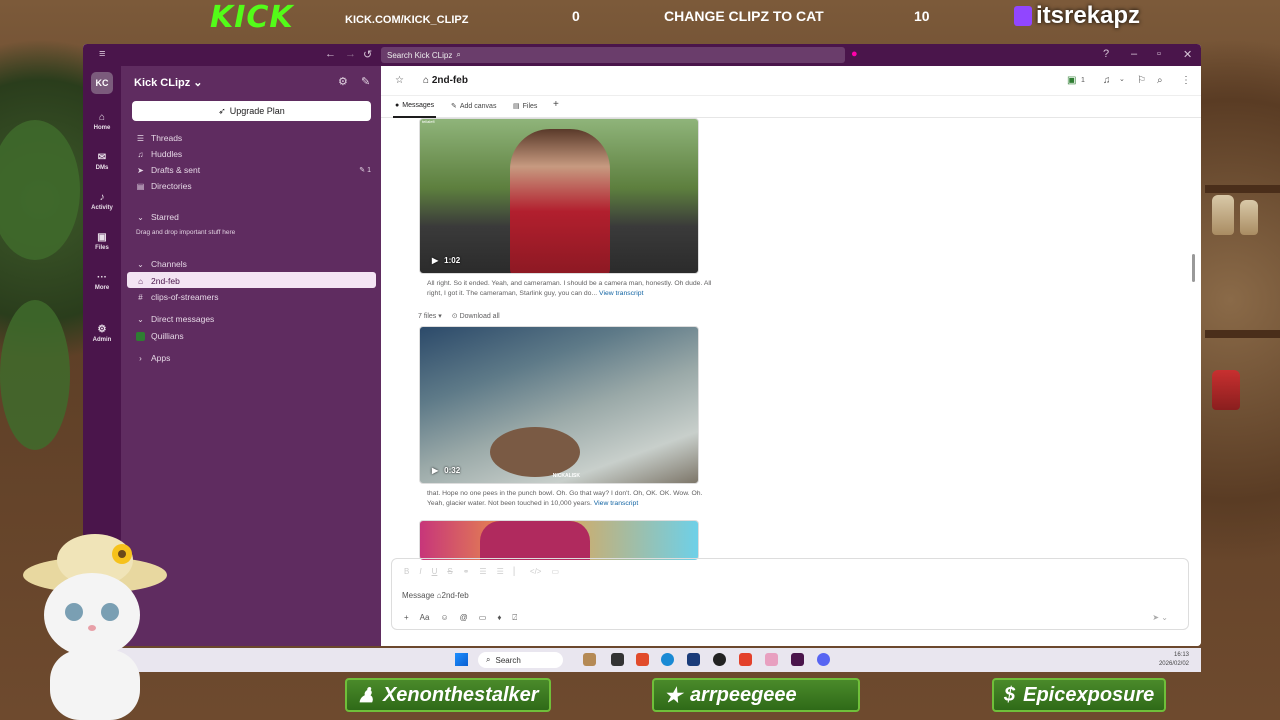  I want to click on sidebar-item-apps: › Apps, so click(153, 358).